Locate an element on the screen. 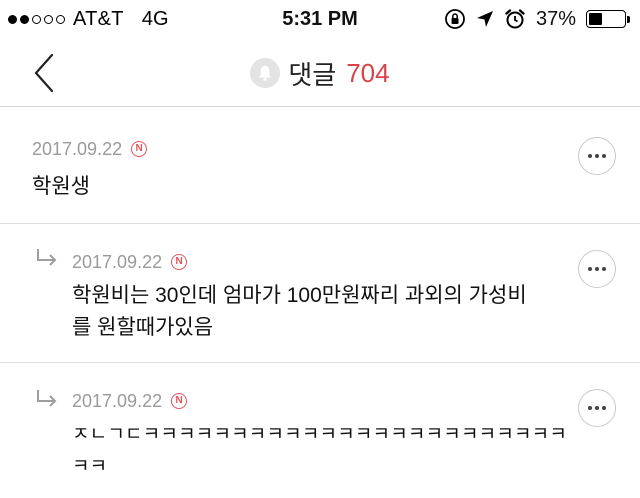 This screenshot has width=640, height=498. page-title: 댓글 704 is located at coordinates (320, 73).